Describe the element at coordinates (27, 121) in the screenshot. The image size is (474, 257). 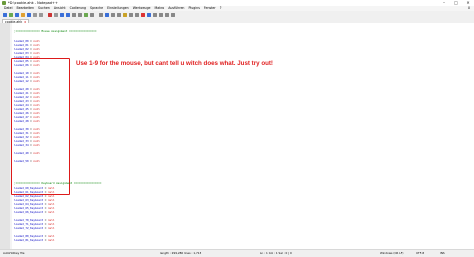
I see `code-line: loaded_28 = null` at that location.